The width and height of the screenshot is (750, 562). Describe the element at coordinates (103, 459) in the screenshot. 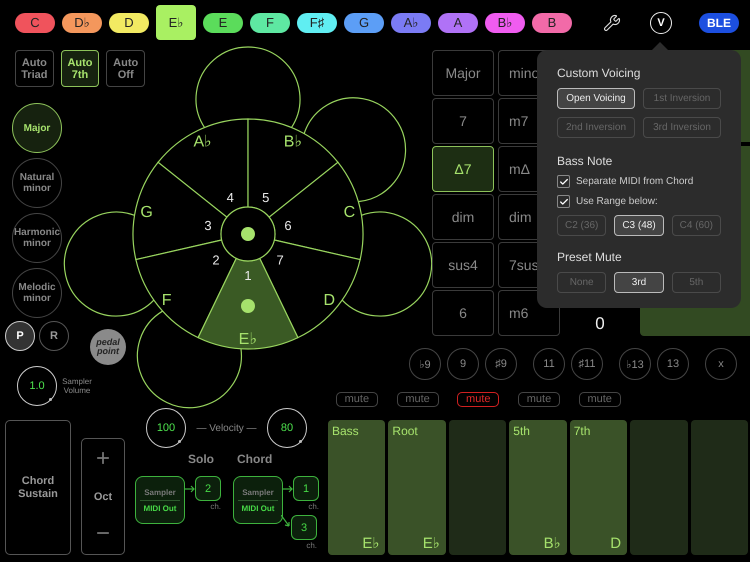

I see `octave-up-button: +` at that location.